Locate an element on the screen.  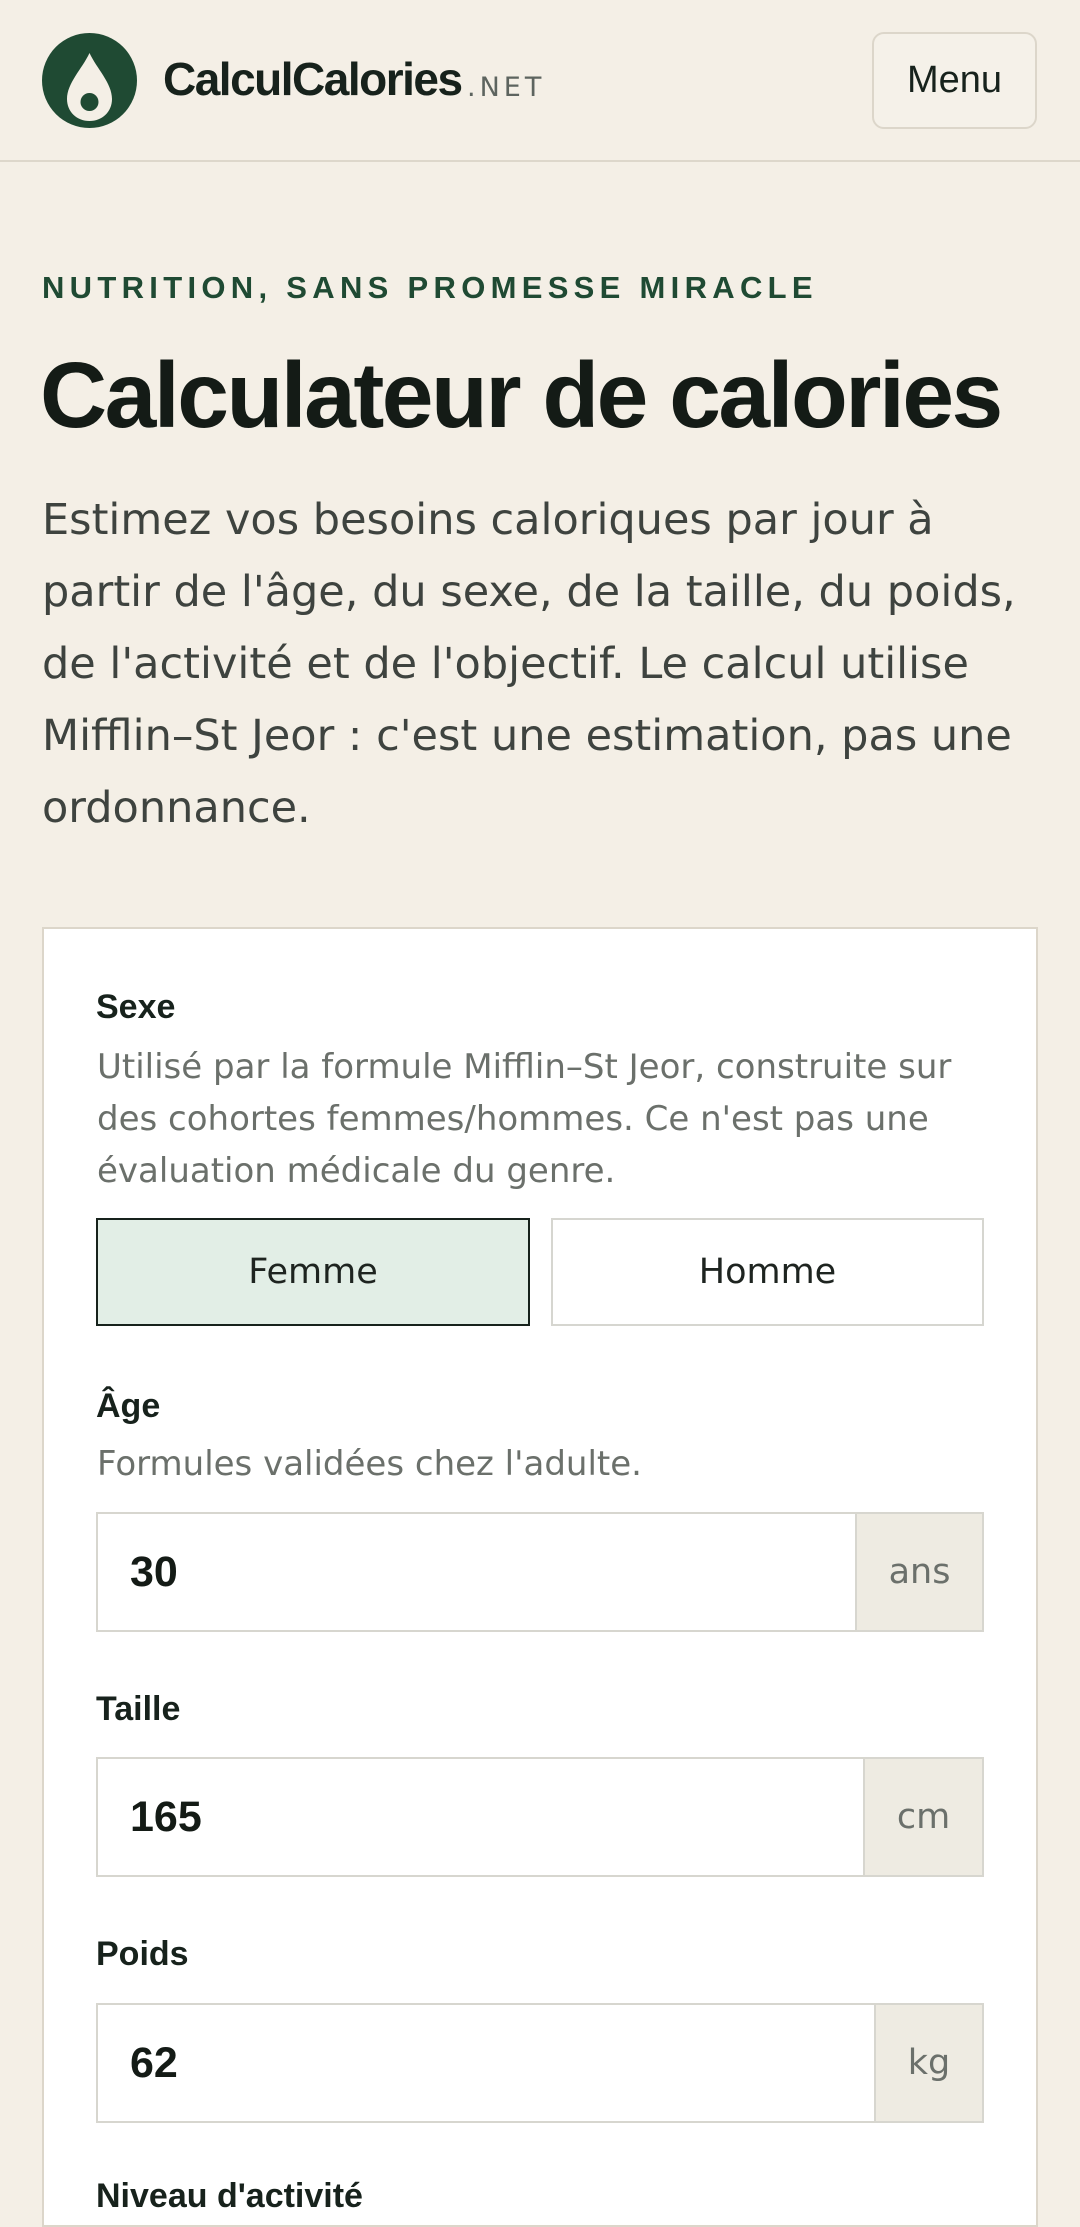
weight-input: 62 is located at coordinates (486, 2063).